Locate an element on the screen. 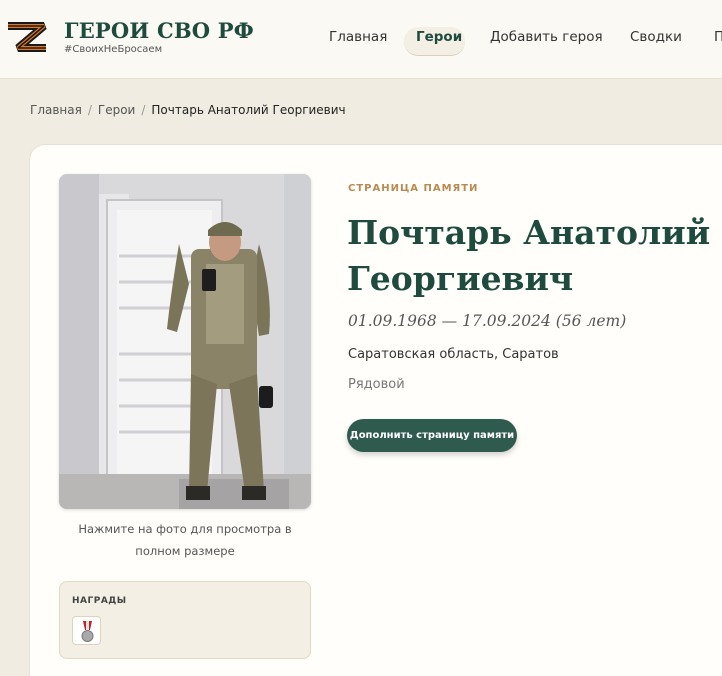 Image resolution: width=722 pixels, height=676 pixels. brand-title: ГЕРОИ СВО РФ is located at coordinates (159, 30).